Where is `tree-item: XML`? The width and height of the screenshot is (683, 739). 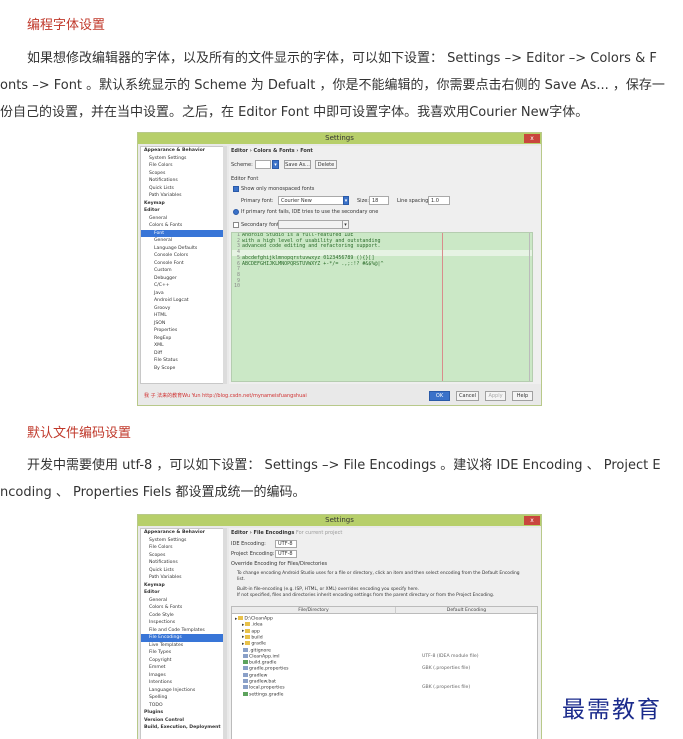
tree-item: XML is located at coordinates (183, 346).